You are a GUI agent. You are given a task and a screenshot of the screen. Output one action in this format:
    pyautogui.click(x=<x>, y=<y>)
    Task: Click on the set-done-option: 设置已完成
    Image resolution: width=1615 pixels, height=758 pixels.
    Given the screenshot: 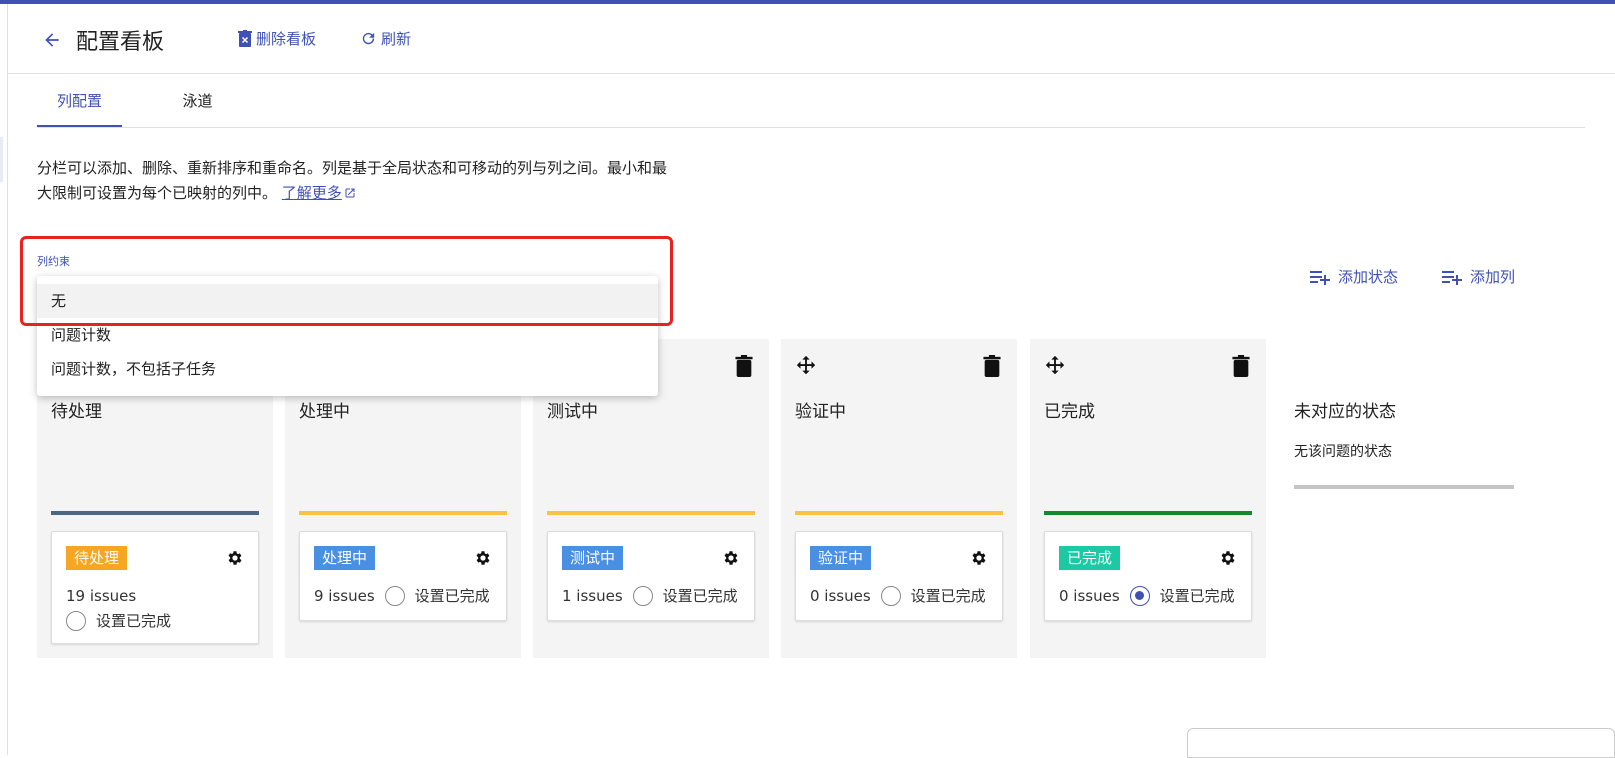 What is the action you would take?
    pyautogui.click(x=118, y=620)
    